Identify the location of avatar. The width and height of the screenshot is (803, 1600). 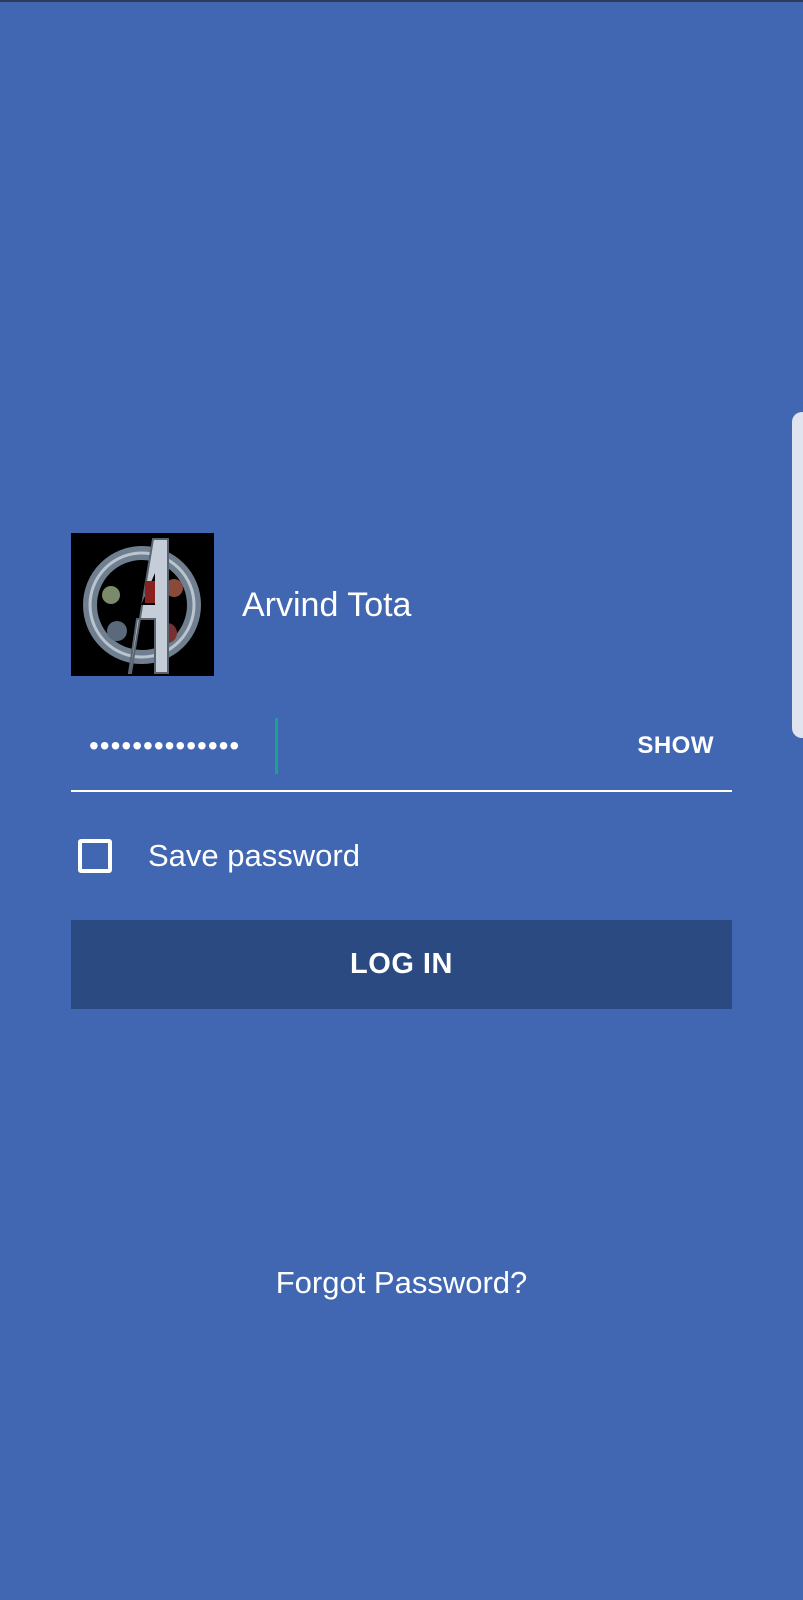
(142, 604).